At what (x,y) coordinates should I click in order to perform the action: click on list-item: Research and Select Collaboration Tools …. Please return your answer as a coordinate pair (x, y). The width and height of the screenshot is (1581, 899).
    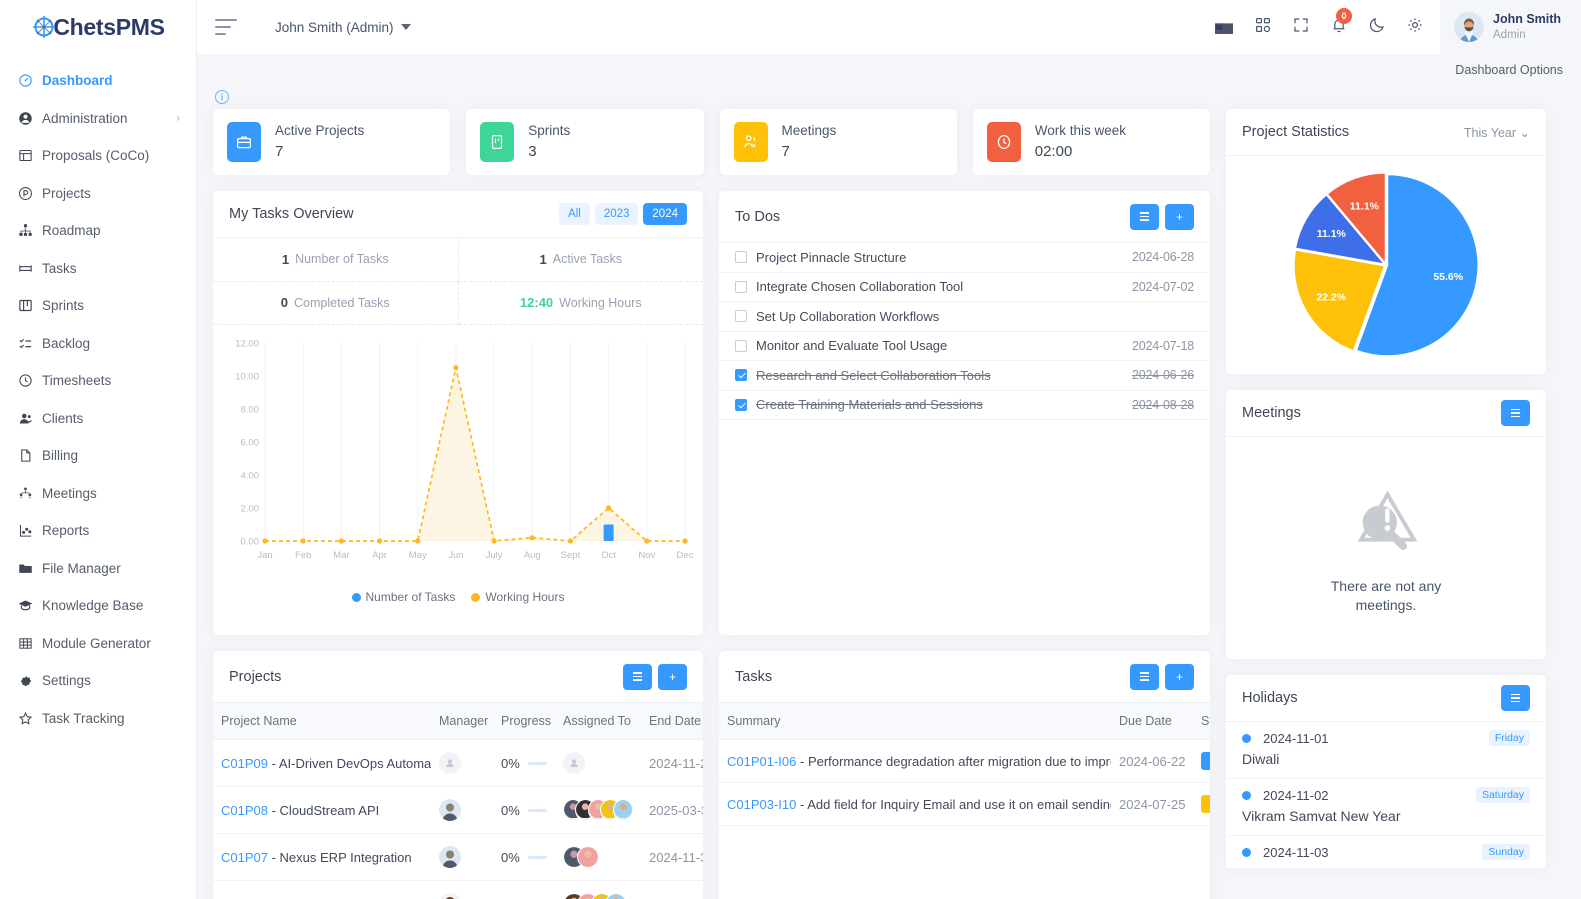
    Looking at the image, I should click on (964, 376).